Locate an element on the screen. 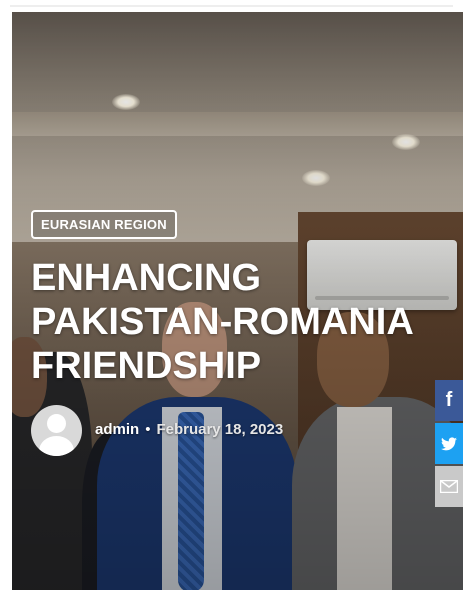 The height and width of the screenshot is (590, 463). top-strip is located at coordinates (231, 6).